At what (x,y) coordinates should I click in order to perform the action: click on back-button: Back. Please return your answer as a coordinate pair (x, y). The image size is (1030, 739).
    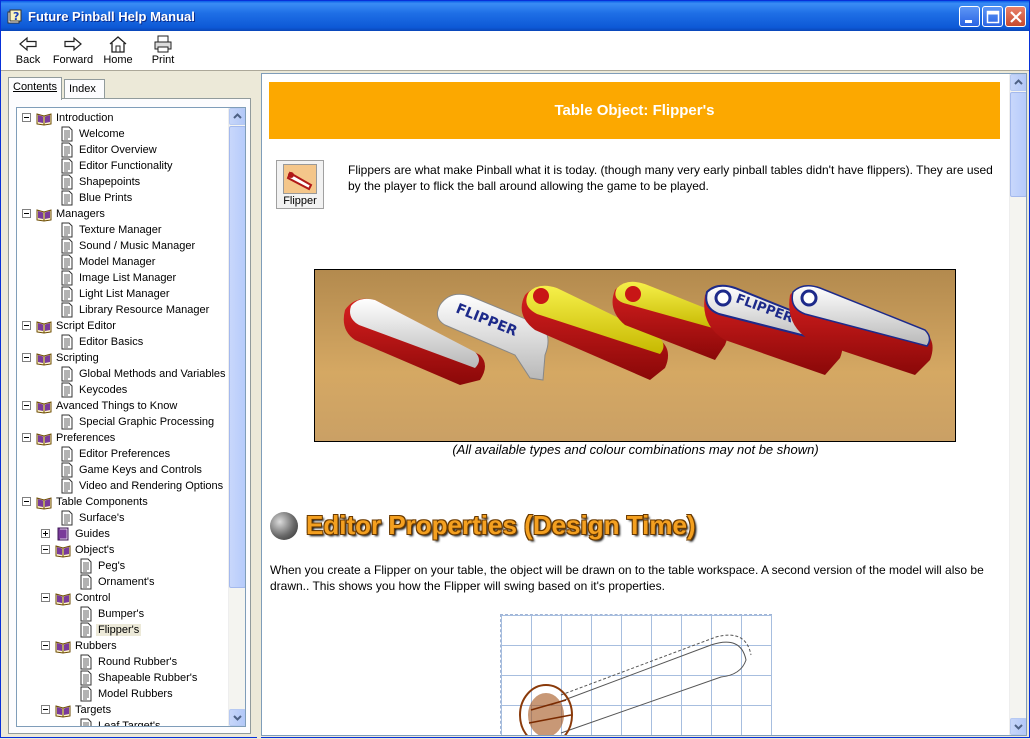
    Looking at the image, I should click on (28, 51).